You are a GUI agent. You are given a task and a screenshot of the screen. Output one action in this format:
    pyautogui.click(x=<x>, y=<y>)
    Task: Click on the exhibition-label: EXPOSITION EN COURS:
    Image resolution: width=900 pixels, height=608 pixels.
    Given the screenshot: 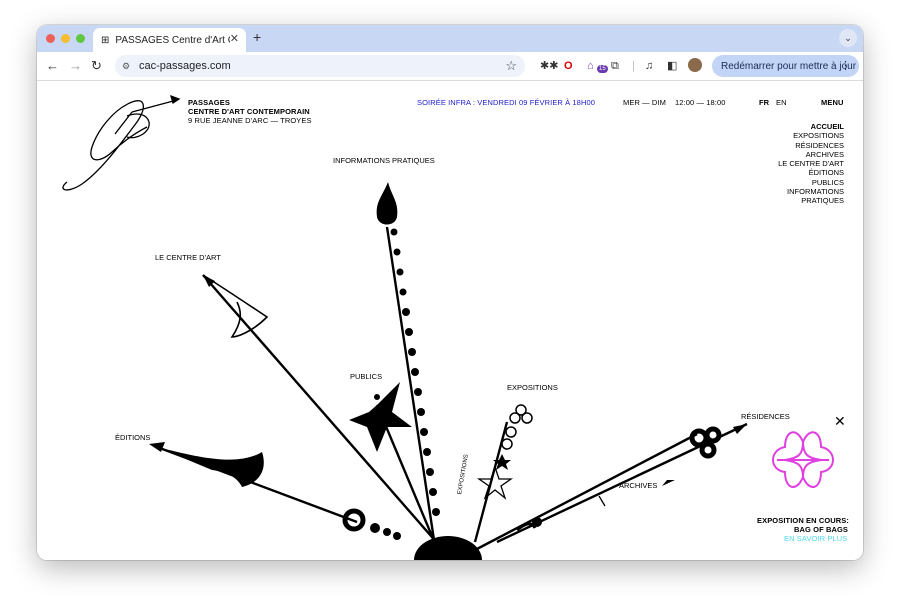 What is the action you would take?
    pyautogui.click(x=803, y=520)
    